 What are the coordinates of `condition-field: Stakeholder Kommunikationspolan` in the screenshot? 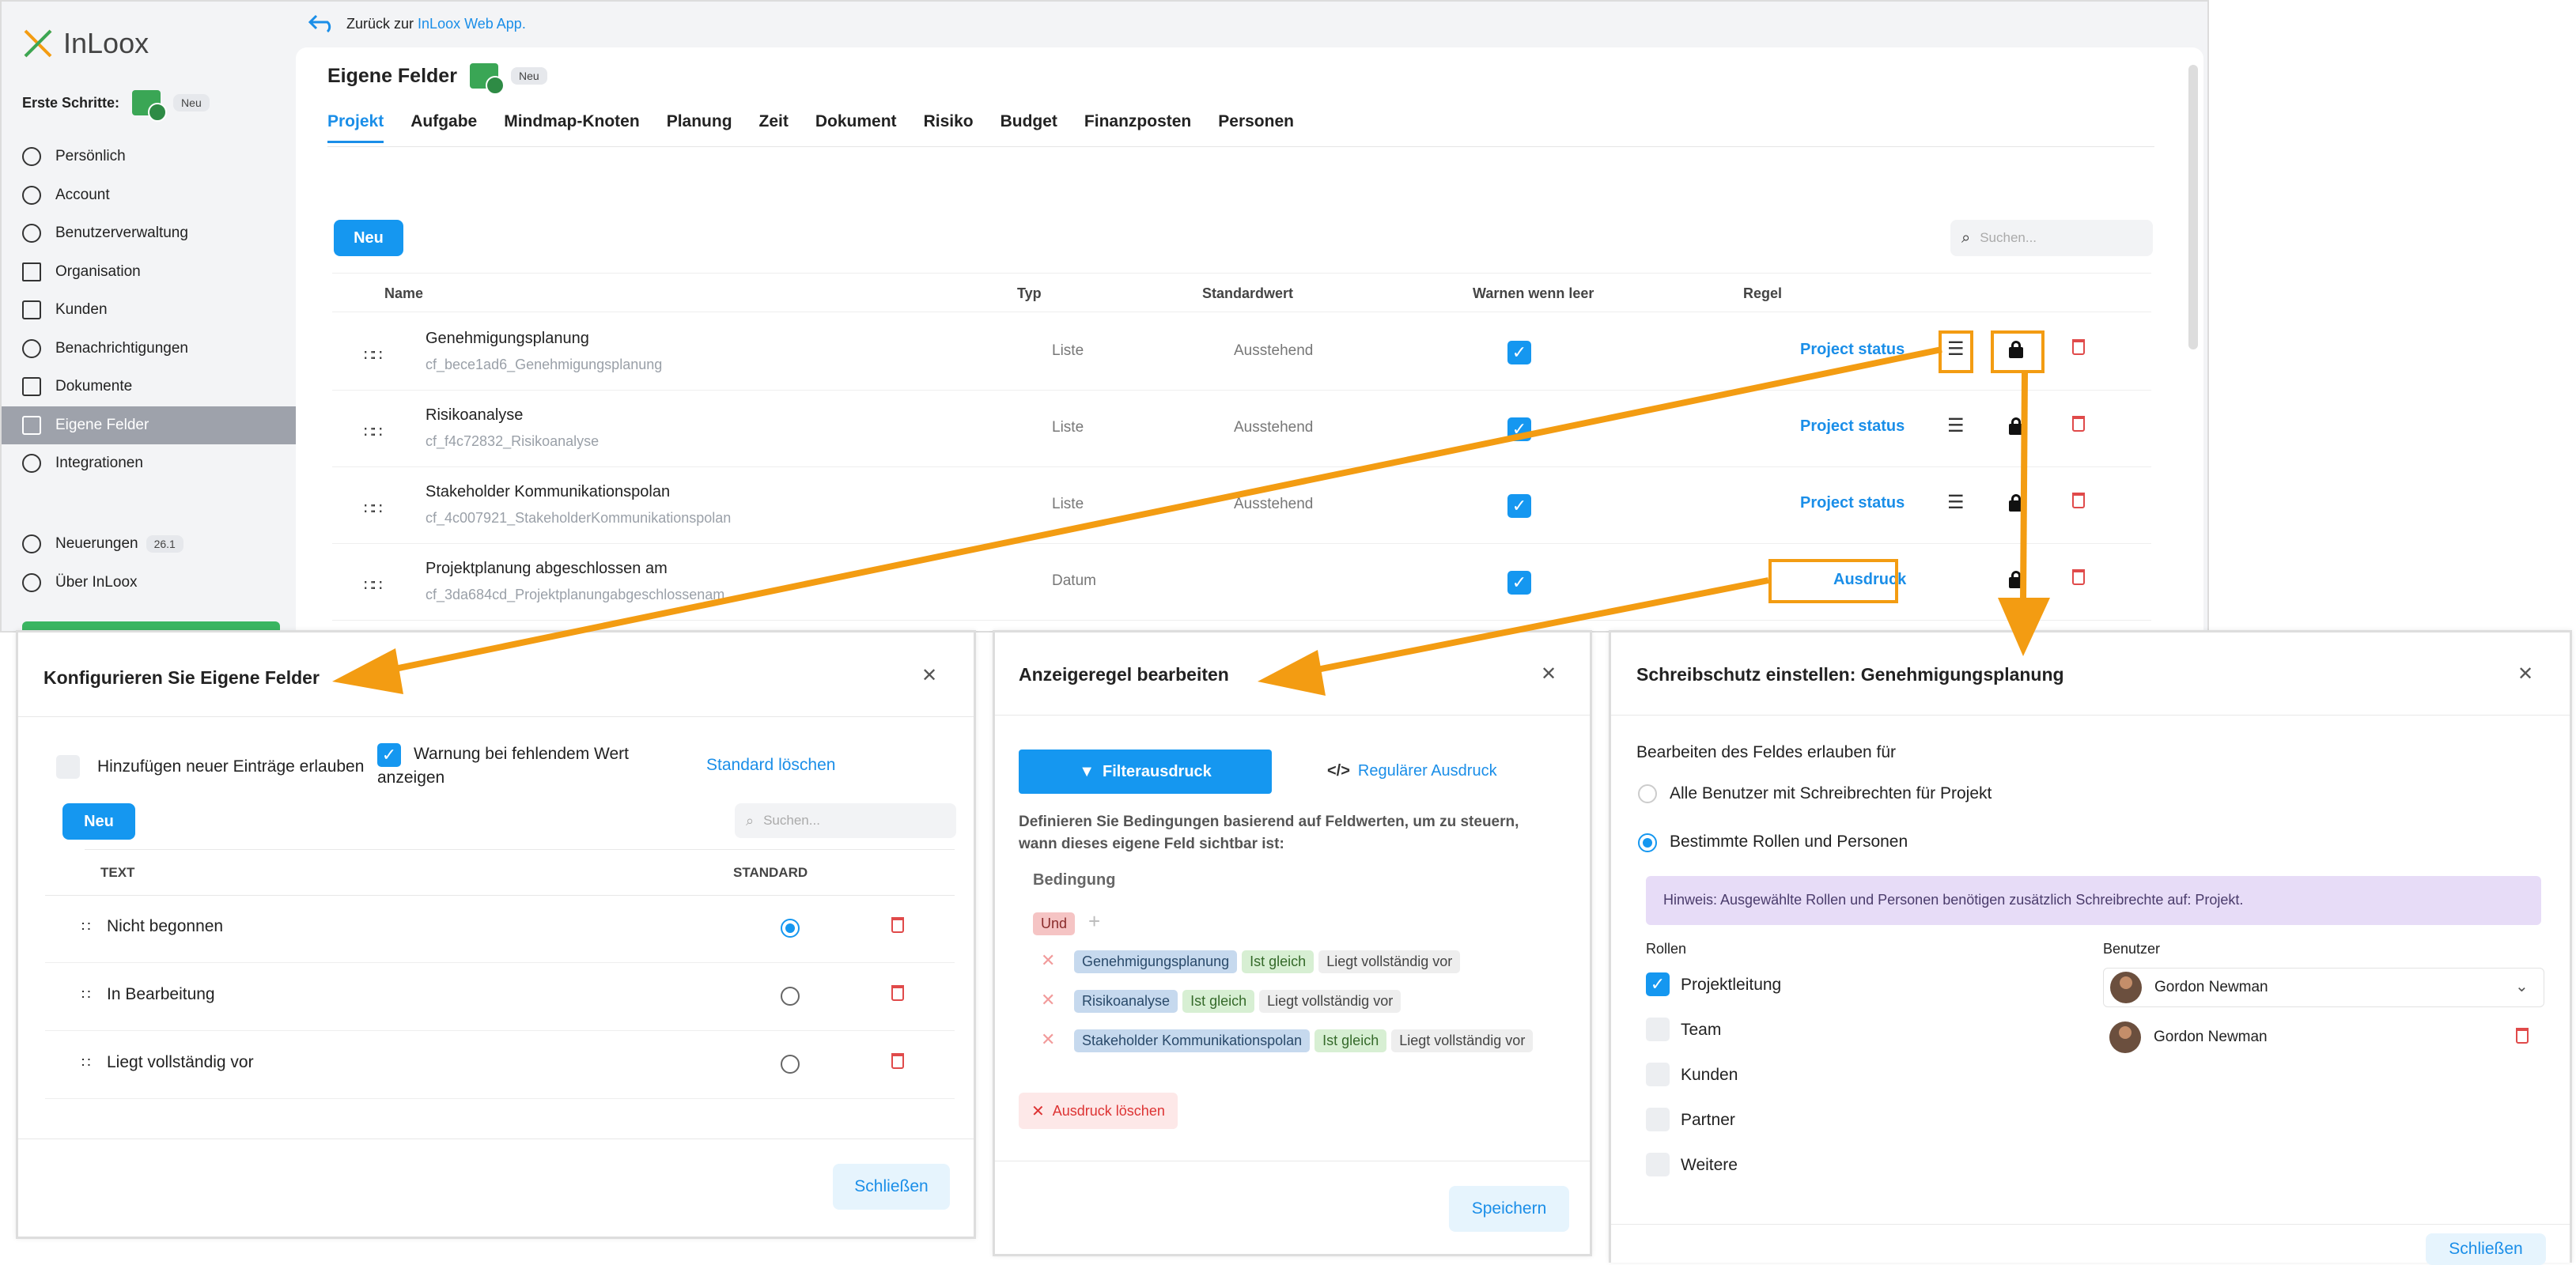 It's located at (1192, 1040).